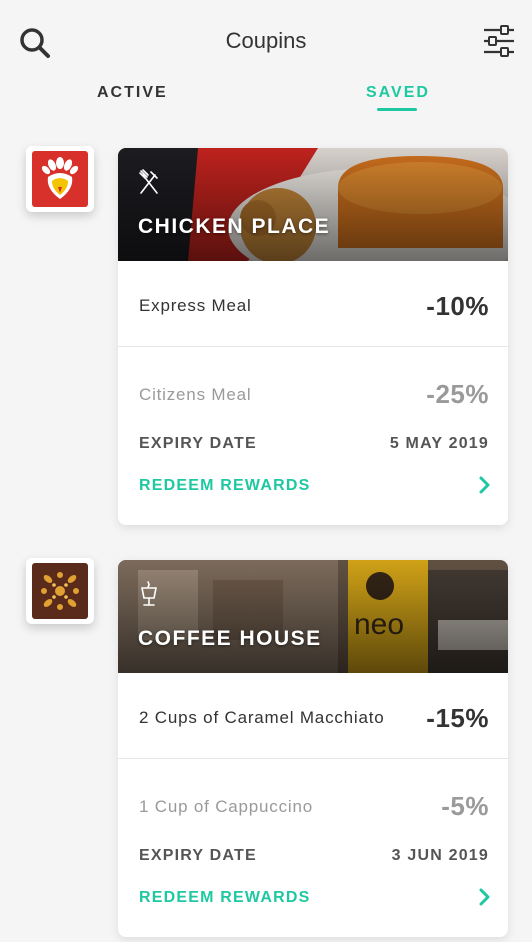 This screenshot has height=942, width=532. I want to click on offer-discount: -5%, so click(465, 806).